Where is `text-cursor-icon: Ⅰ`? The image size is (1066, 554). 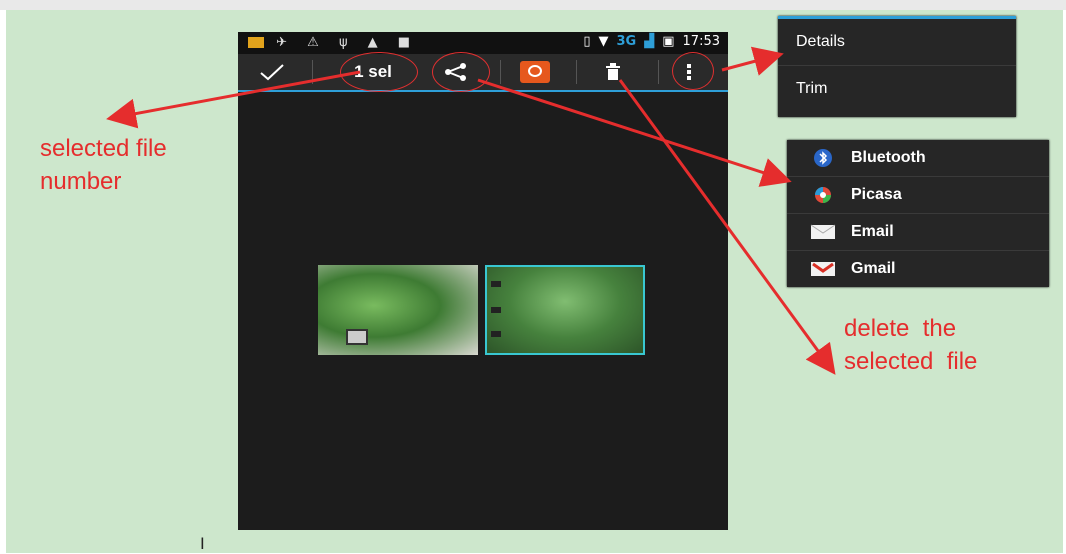 text-cursor-icon: Ⅰ is located at coordinates (202, 544).